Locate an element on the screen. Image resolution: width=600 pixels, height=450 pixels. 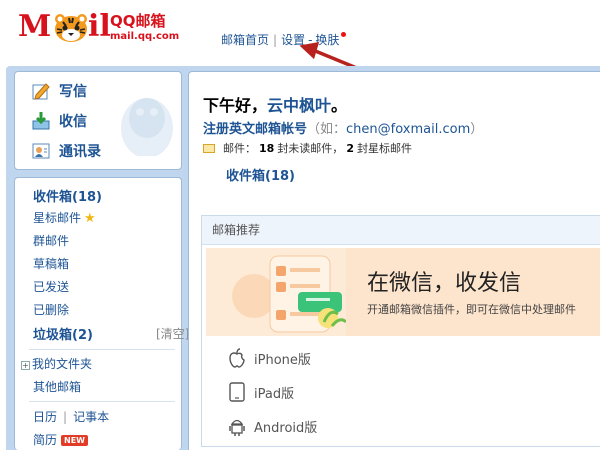
new-badge: NEW is located at coordinates (74, 440).